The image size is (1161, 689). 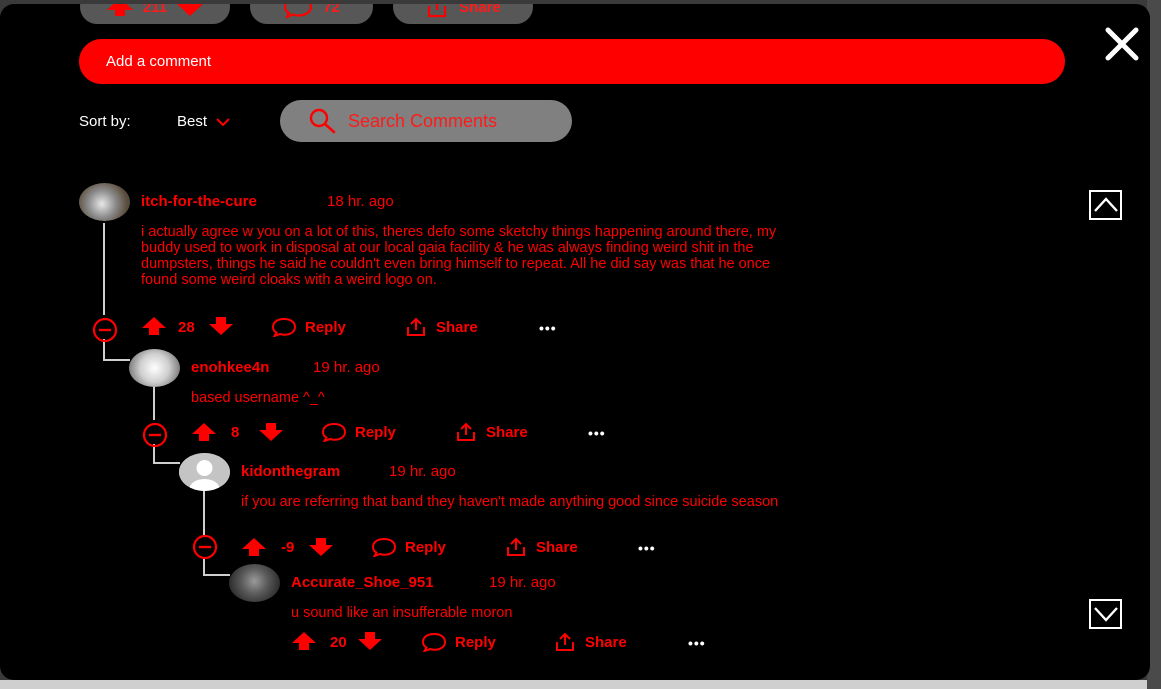 I want to click on post-vote-count: 211, so click(x=155, y=10).